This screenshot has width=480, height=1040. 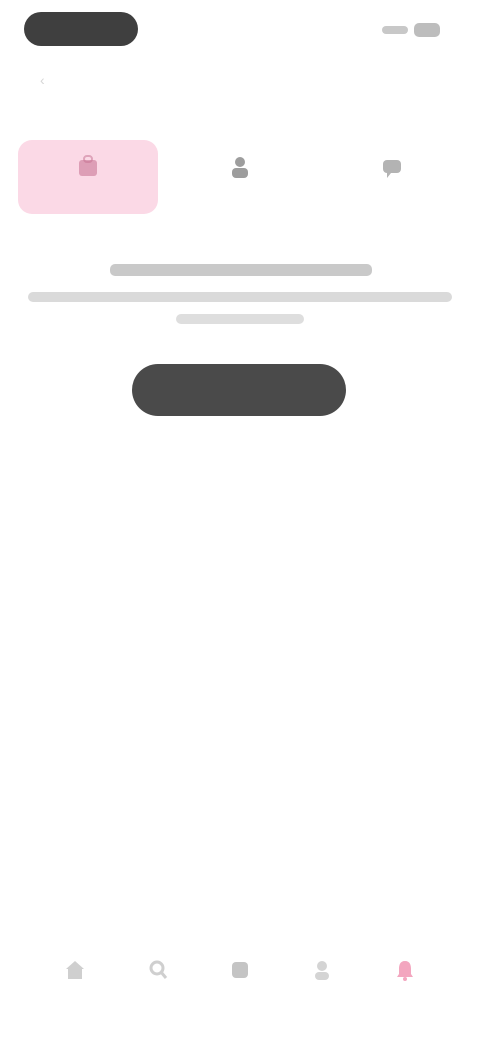 What do you see at coordinates (88, 177) in the screenshot?
I see `tab-orders` at bounding box center [88, 177].